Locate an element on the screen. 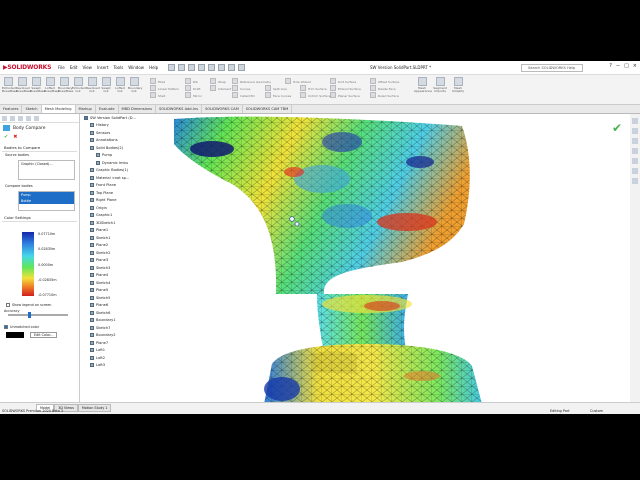 The image size is (640, 480). home-icon is located at coordinates (635, 121).